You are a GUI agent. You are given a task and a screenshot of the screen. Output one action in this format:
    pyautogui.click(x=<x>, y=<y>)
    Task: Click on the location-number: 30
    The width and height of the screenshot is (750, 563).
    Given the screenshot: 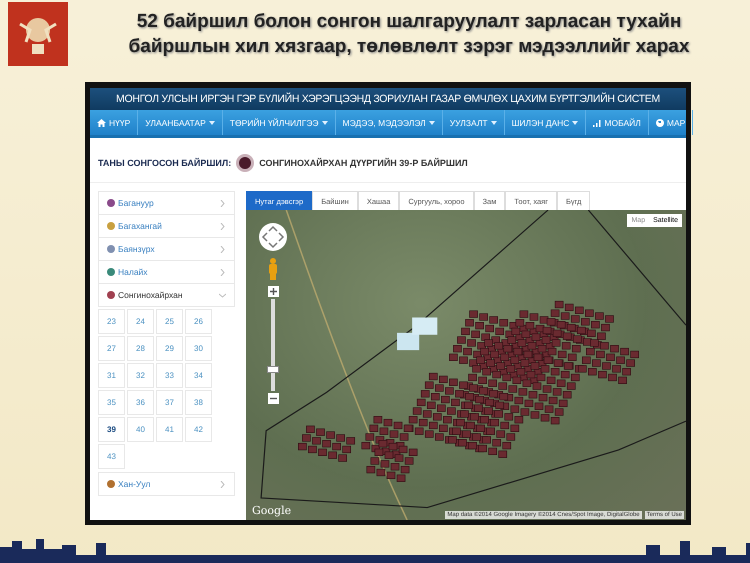 What is the action you would take?
    pyautogui.click(x=198, y=348)
    